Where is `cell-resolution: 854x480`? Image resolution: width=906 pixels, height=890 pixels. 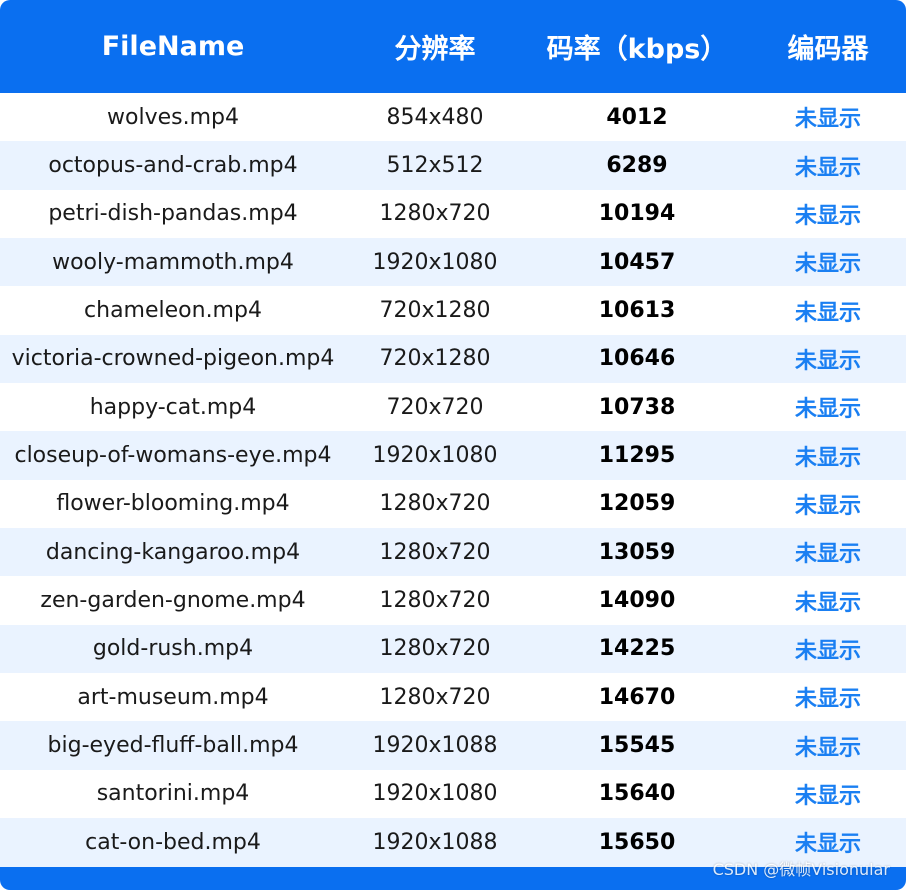 cell-resolution: 854x480 is located at coordinates (435, 117).